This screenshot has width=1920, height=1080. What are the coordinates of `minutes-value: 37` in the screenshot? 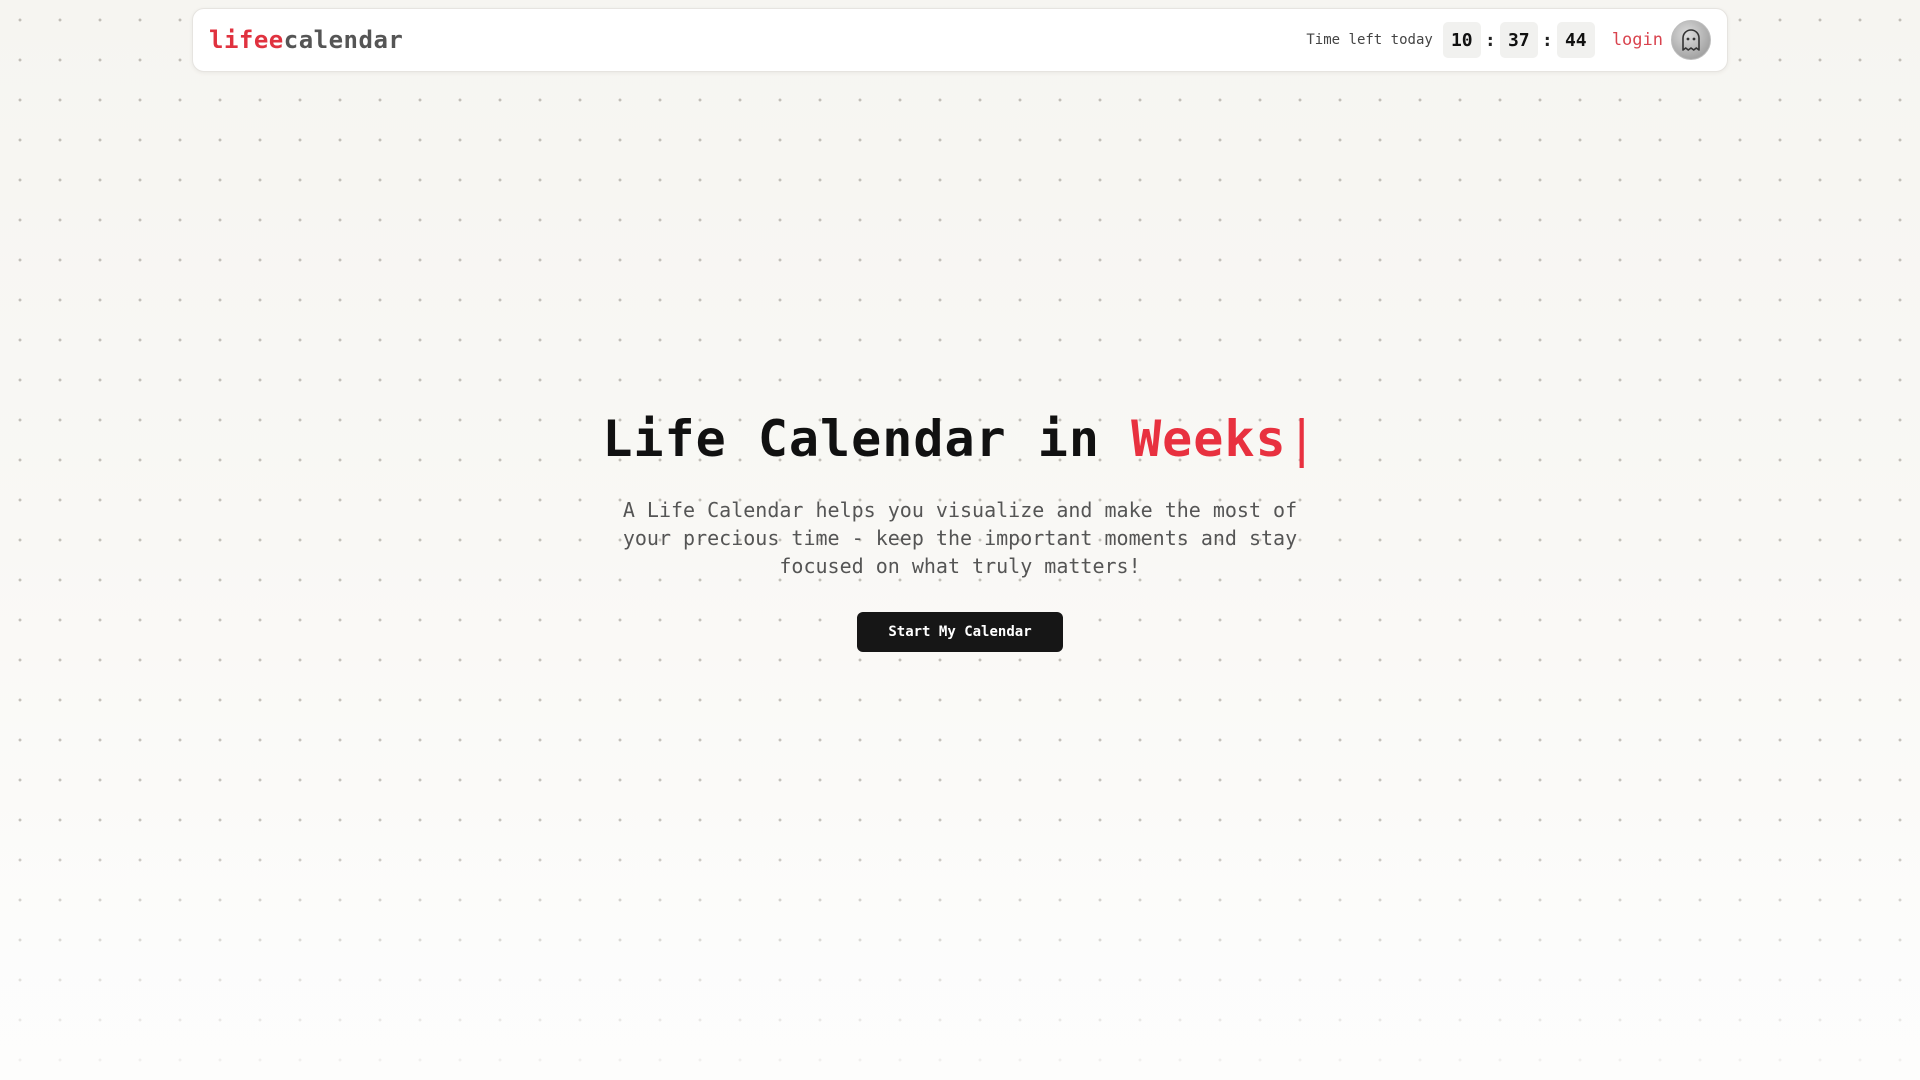 It's located at (1518, 40).